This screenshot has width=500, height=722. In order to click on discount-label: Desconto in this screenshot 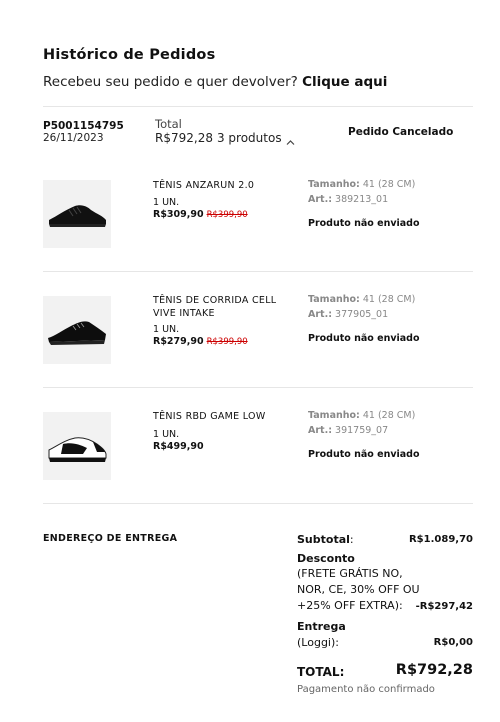, I will do `click(326, 558)`.